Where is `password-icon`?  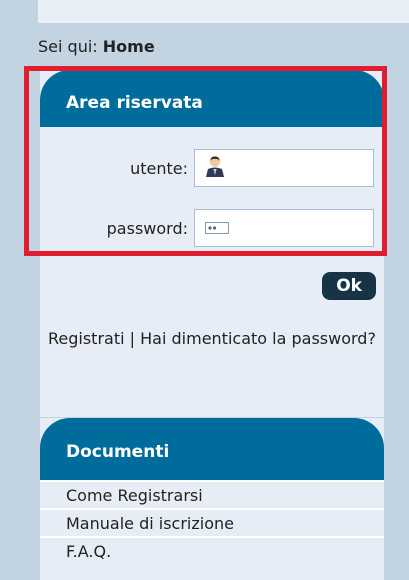 password-icon is located at coordinates (217, 228).